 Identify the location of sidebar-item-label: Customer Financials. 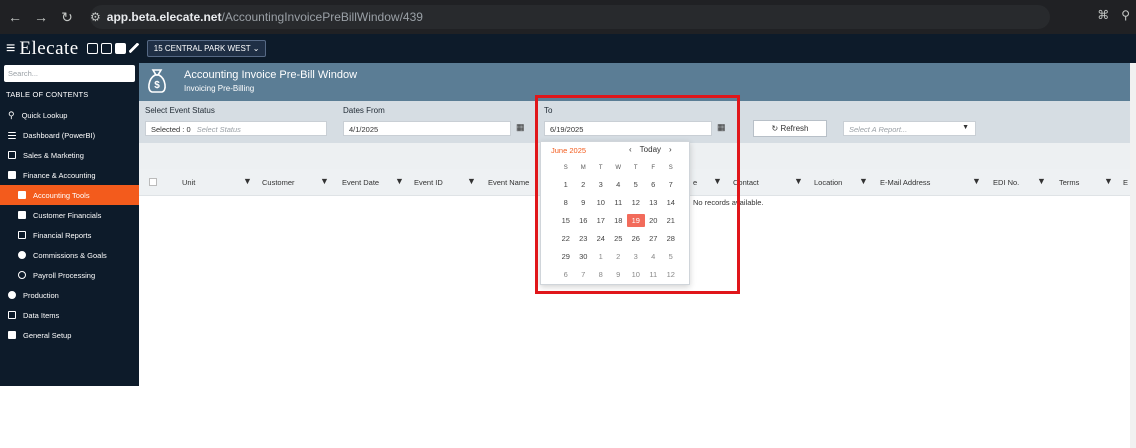
(67, 215).